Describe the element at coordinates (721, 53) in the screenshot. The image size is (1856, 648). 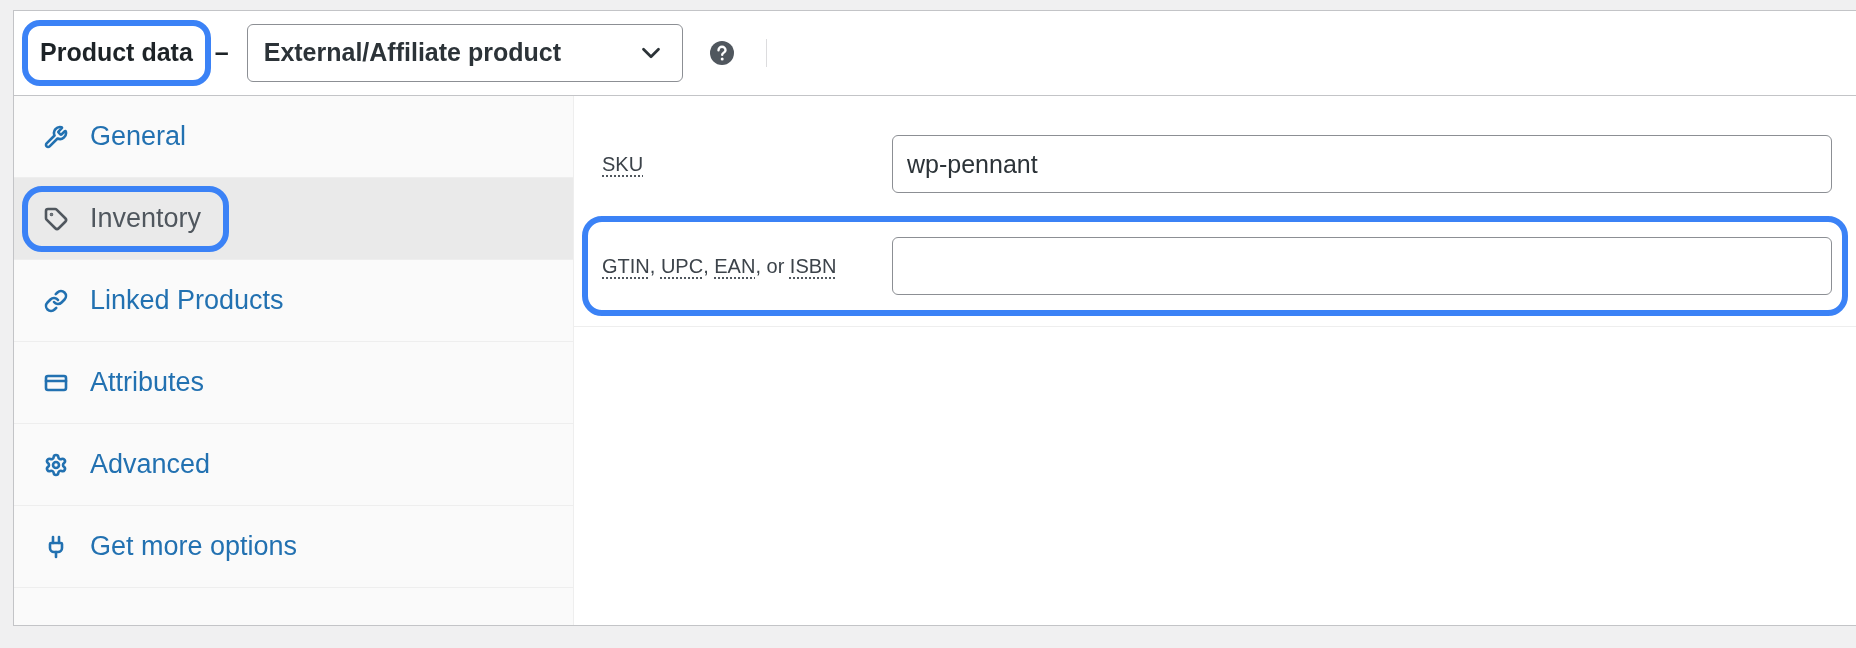
I see `help-icon` at that location.